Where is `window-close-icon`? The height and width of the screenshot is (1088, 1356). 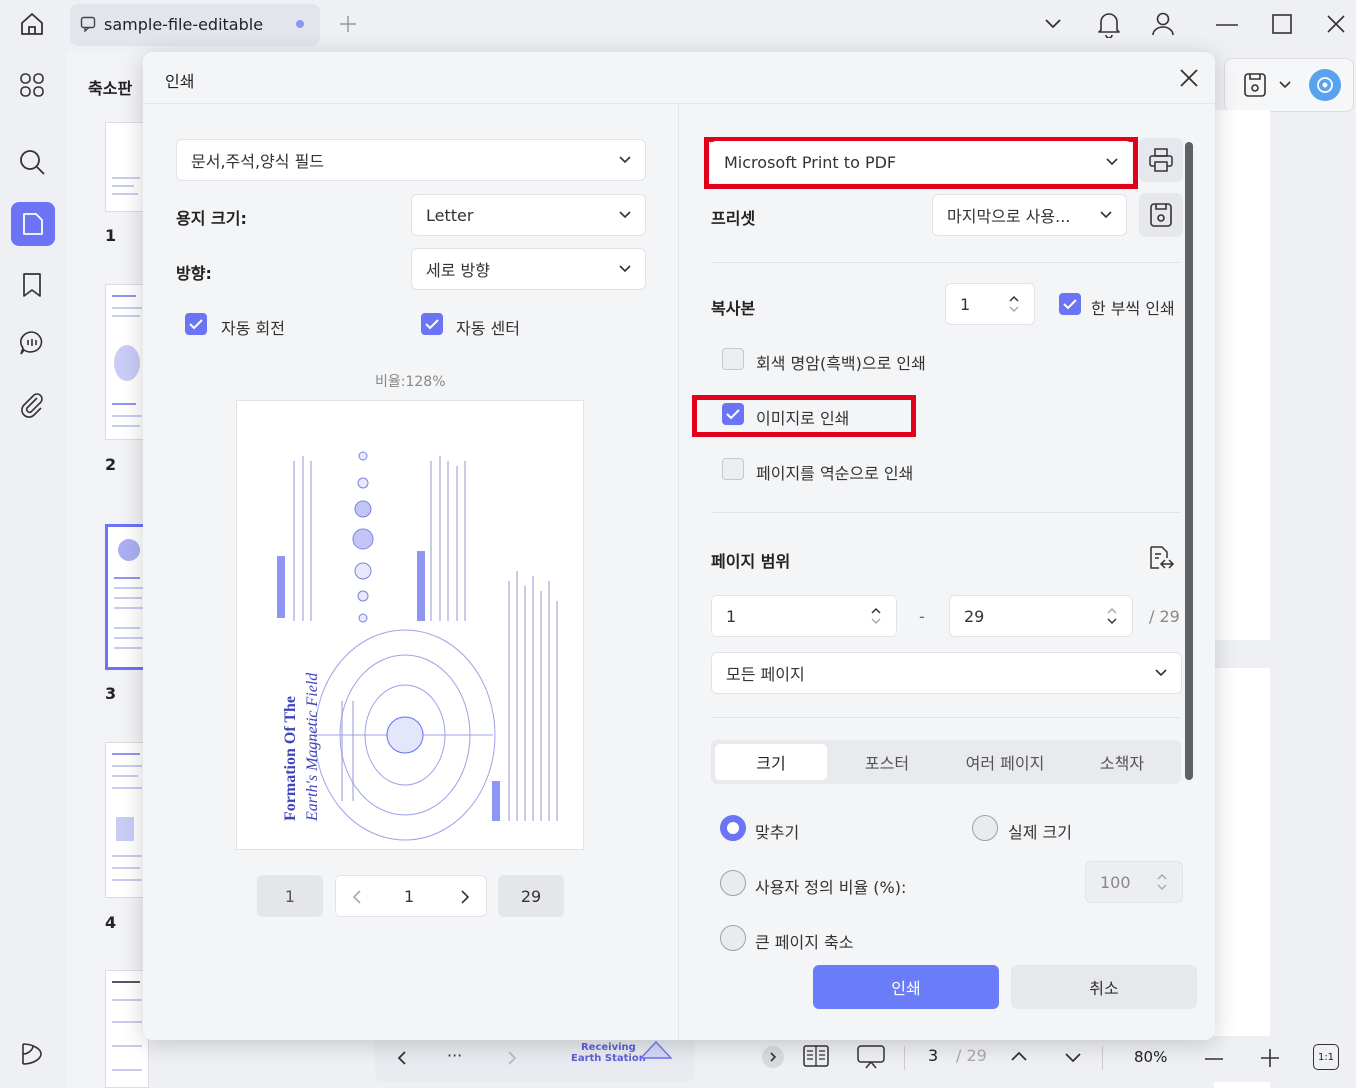 window-close-icon is located at coordinates (1336, 24).